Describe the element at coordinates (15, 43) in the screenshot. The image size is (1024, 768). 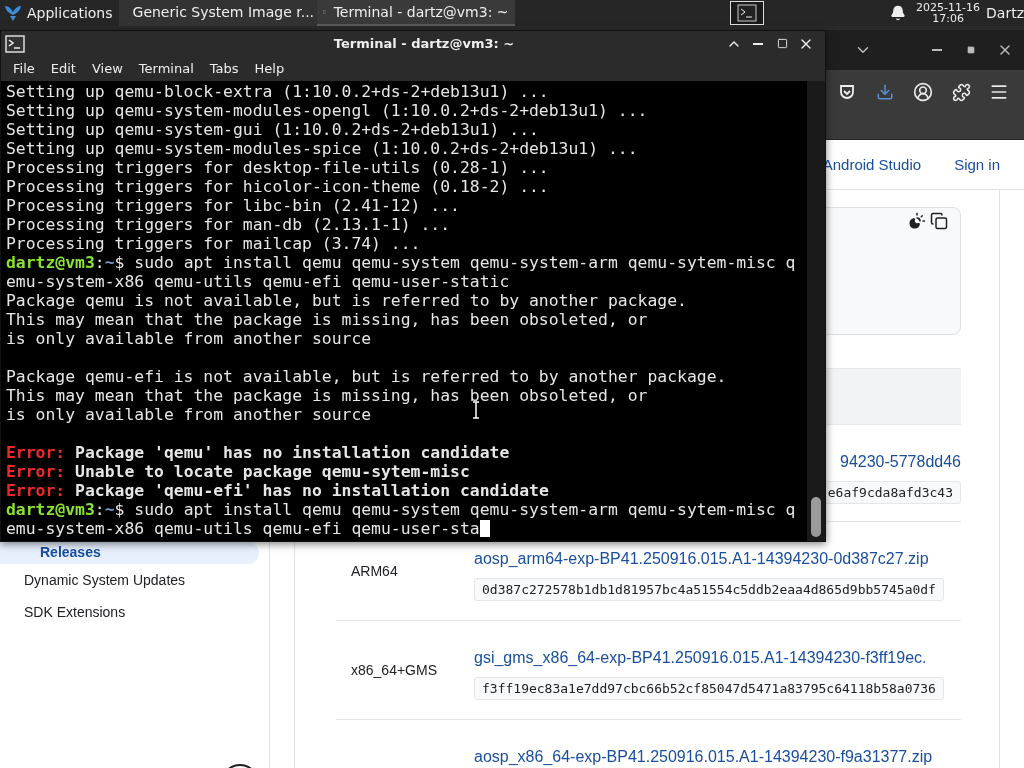
I see `terminal-icon` at that location.